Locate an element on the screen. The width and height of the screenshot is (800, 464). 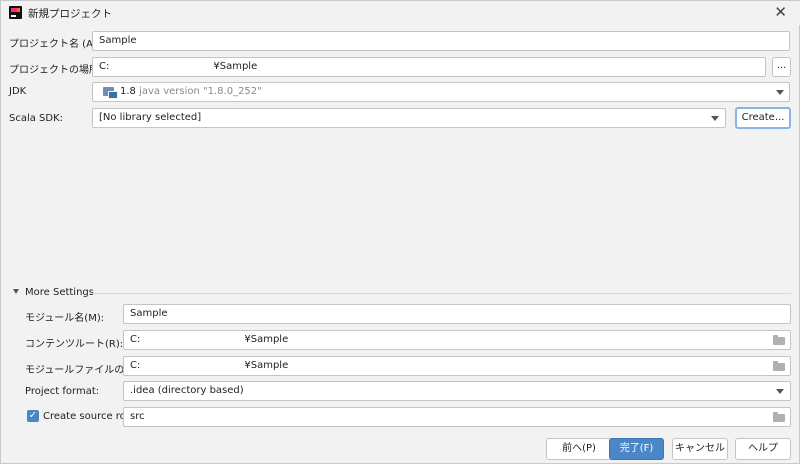
collapse-chevron-icon is located at coordinates (16, 291).